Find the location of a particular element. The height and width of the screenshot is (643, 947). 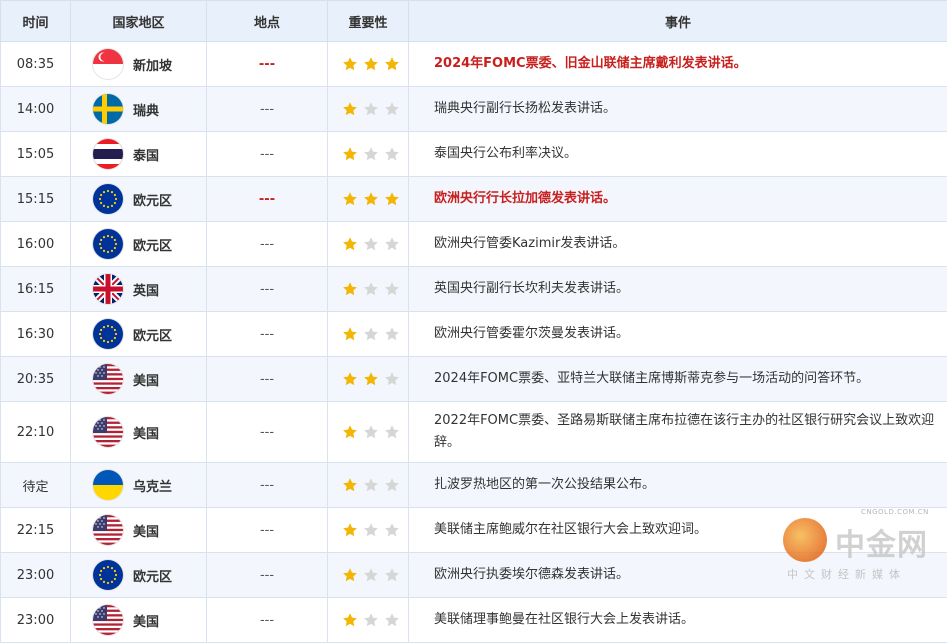

table-row: 15:05 泰国 --- 泰国央行公布利率决议。 is located at coordinates (474, 154).